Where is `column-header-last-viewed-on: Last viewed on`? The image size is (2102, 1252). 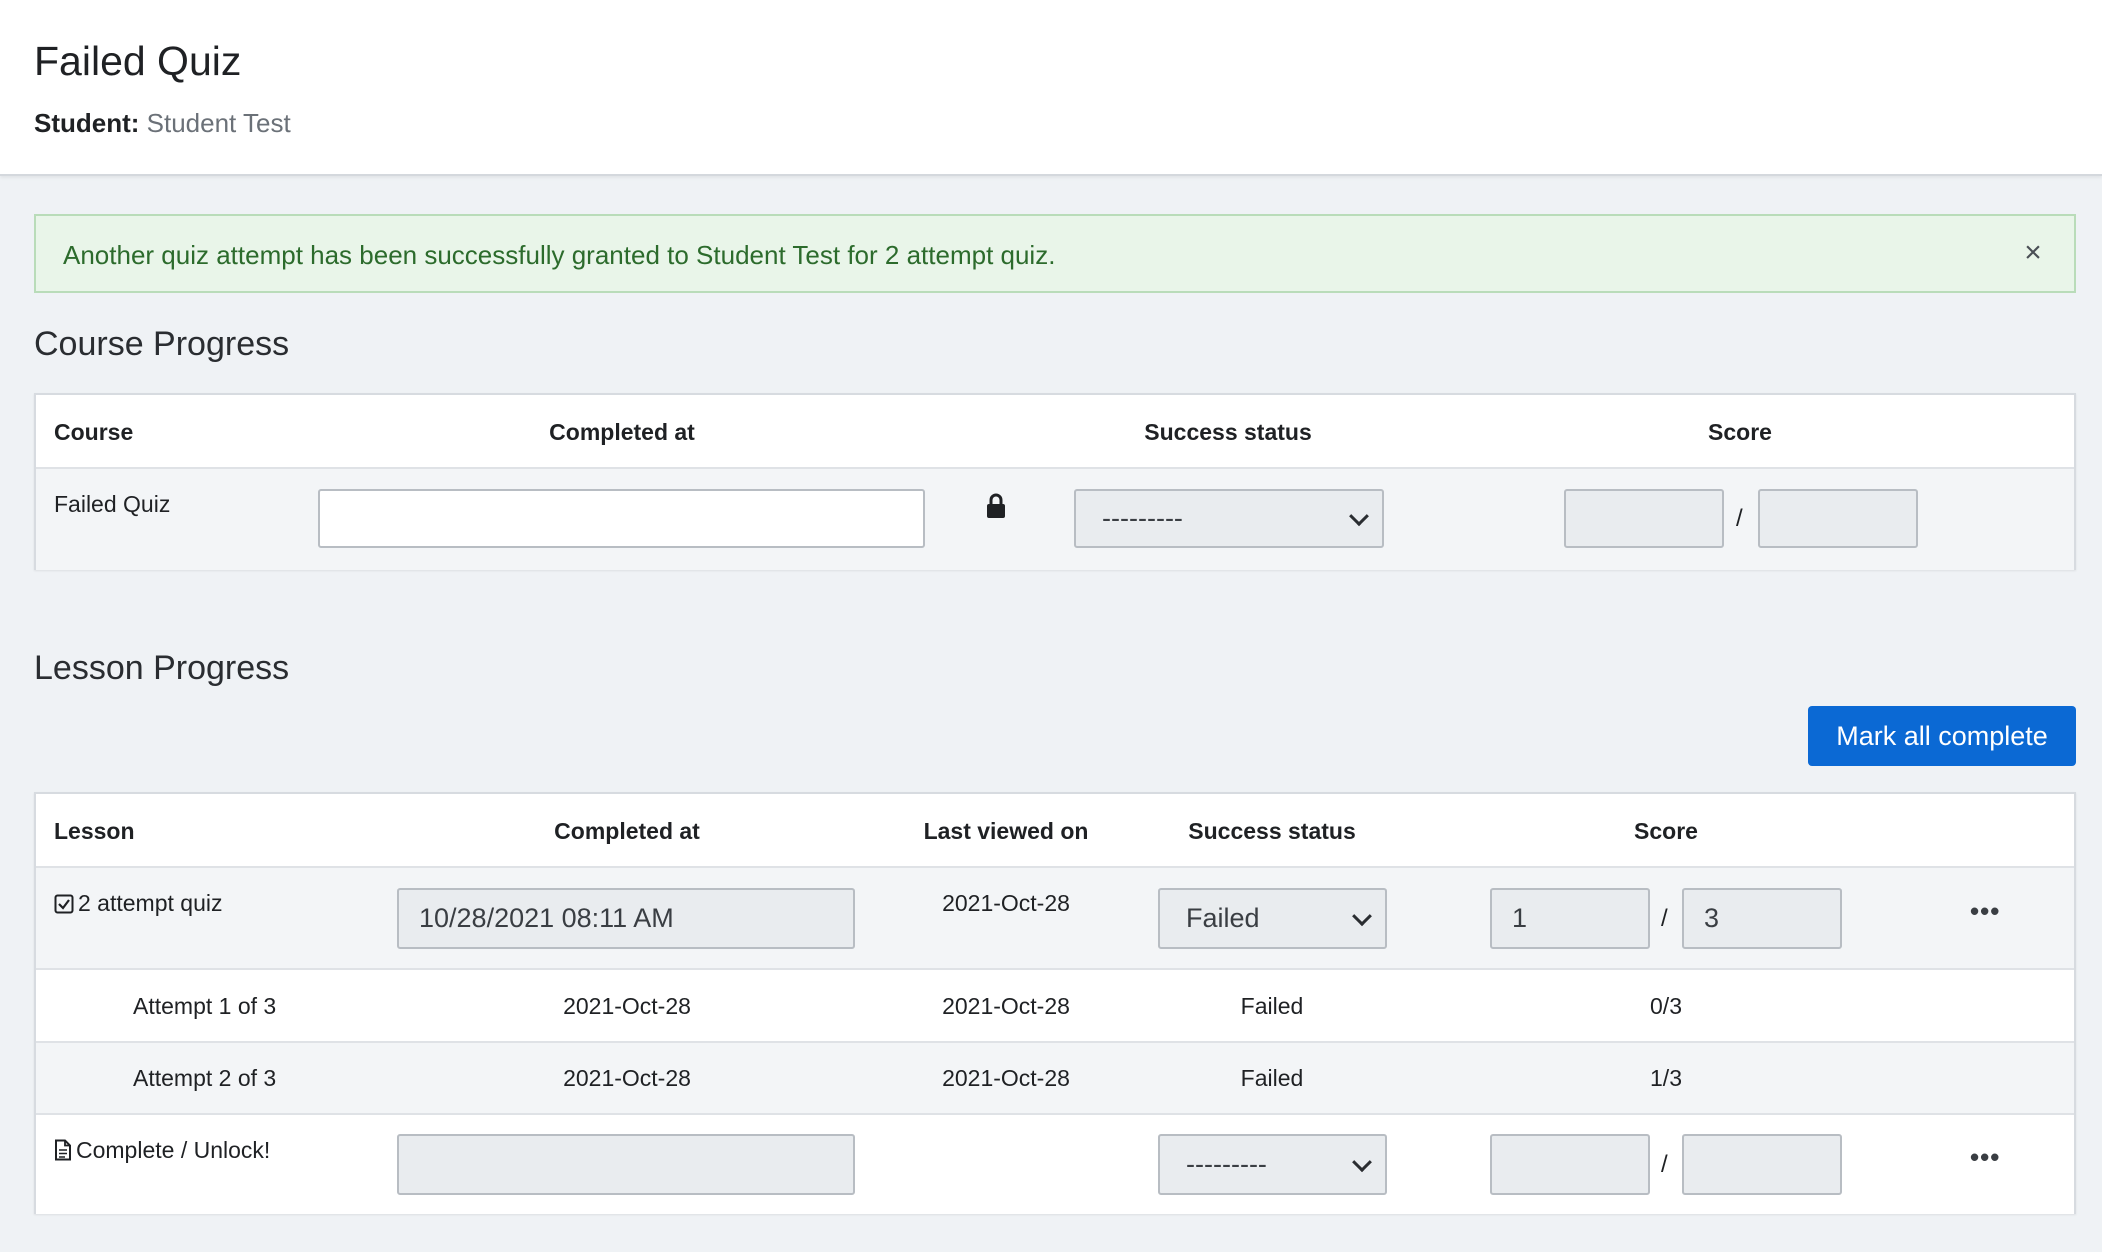
column-header-last-viewed-on: Last viewed on is located at coordinates (1006, 831).